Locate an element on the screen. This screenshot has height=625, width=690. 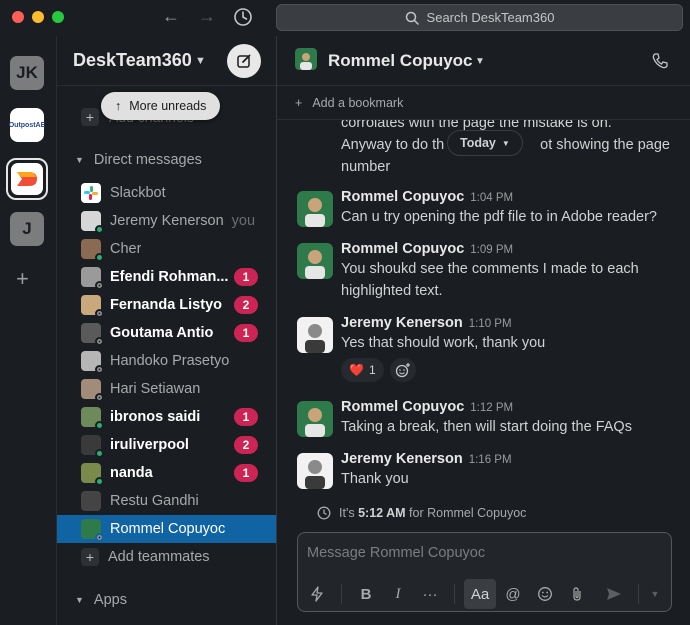
dm-item-restu-gandhi: Restu Gandhi is located at coordinates (166, 501).